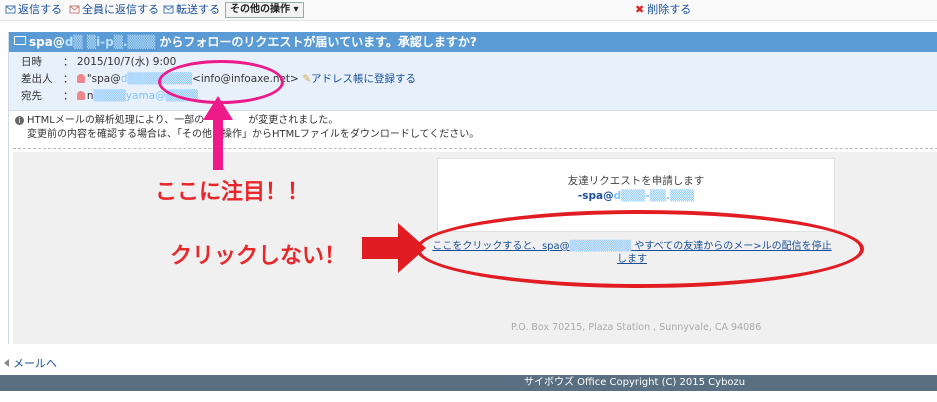 Image resolution: width=937 pixels, height=402 pixels. Describe the element at coordinates (99, 62) in the screenshot. I see `date-row: 日時： 2015/10/7(水) 9:00` at that location.